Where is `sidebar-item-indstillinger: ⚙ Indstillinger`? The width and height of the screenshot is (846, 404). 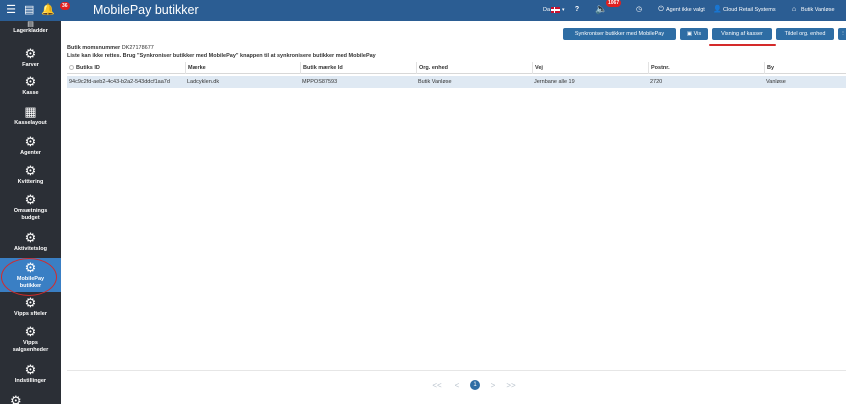 sidebar-item-indstillinger: ⚙ Indstillinger is located at coordinates (30, 375).